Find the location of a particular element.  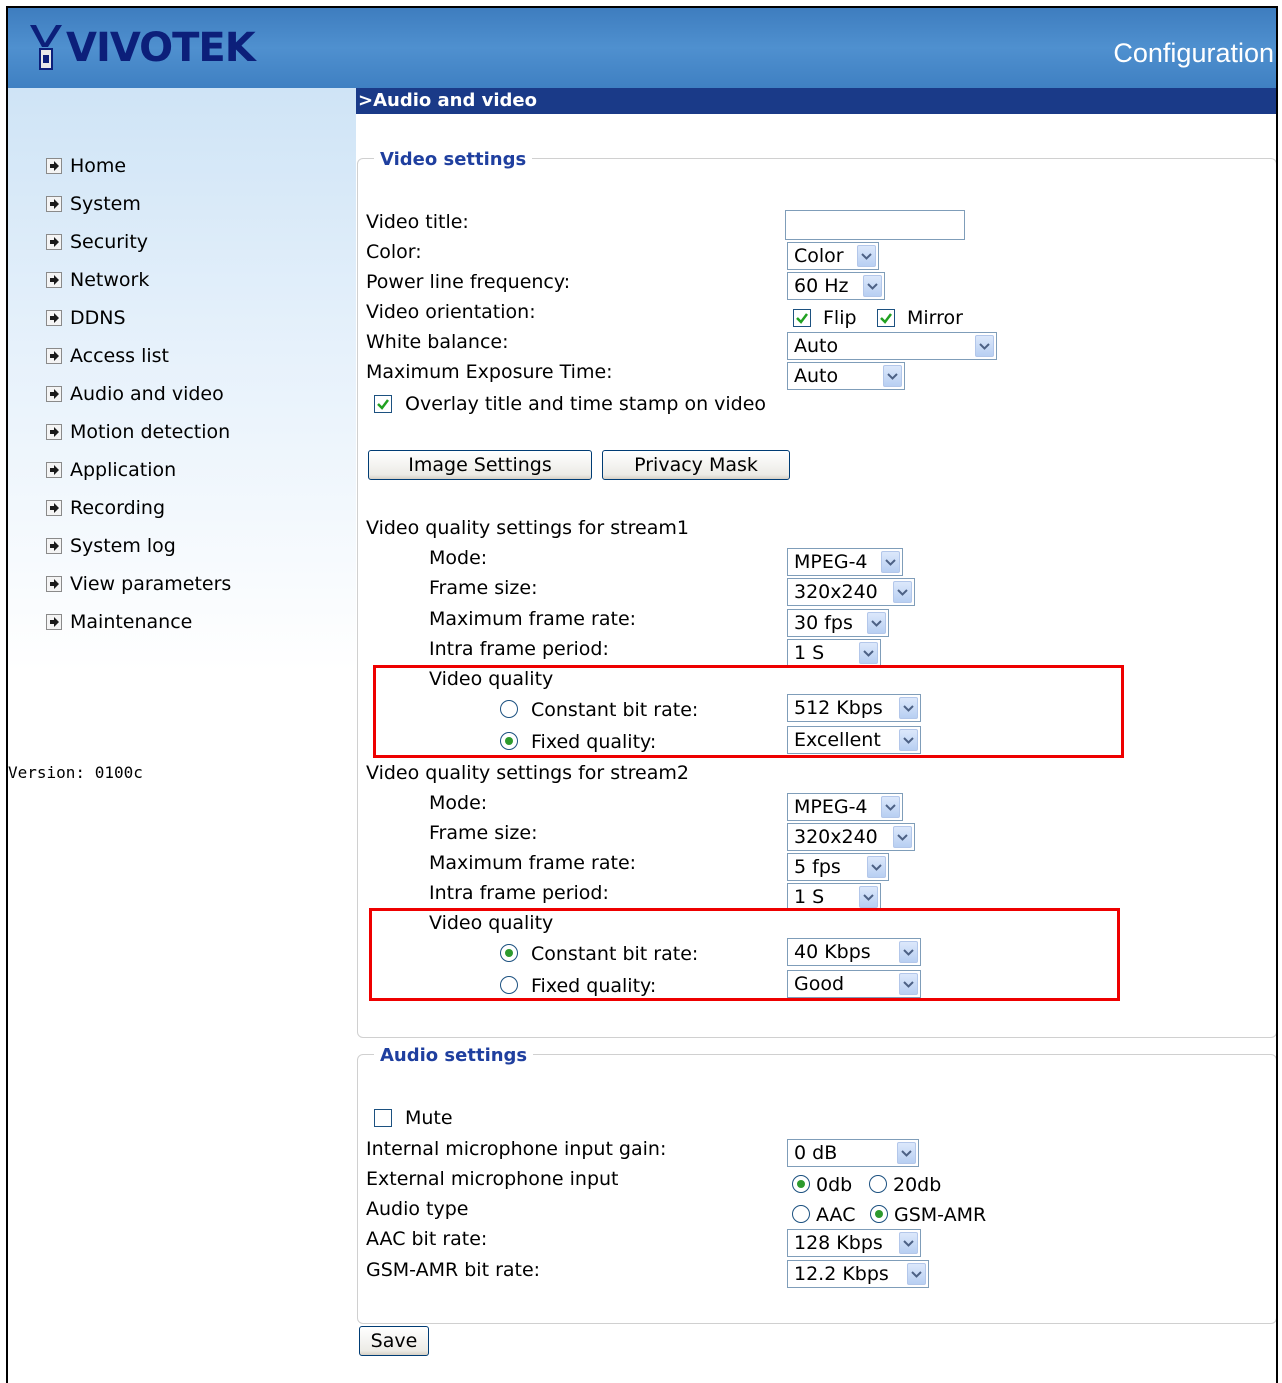

sidebar-item-label: Motion detection is located at coordinates (150, 432).